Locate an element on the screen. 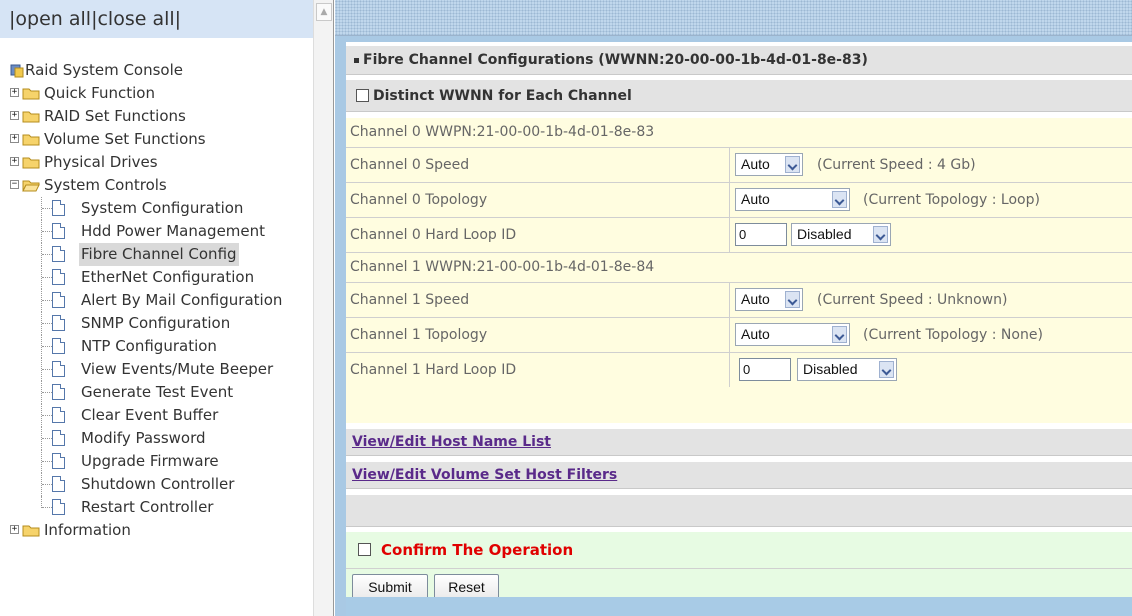 The width and height of the screenshot is (1132, 616). tree-folder-system-controls: − System Controls is located at coordinates (159, 185).